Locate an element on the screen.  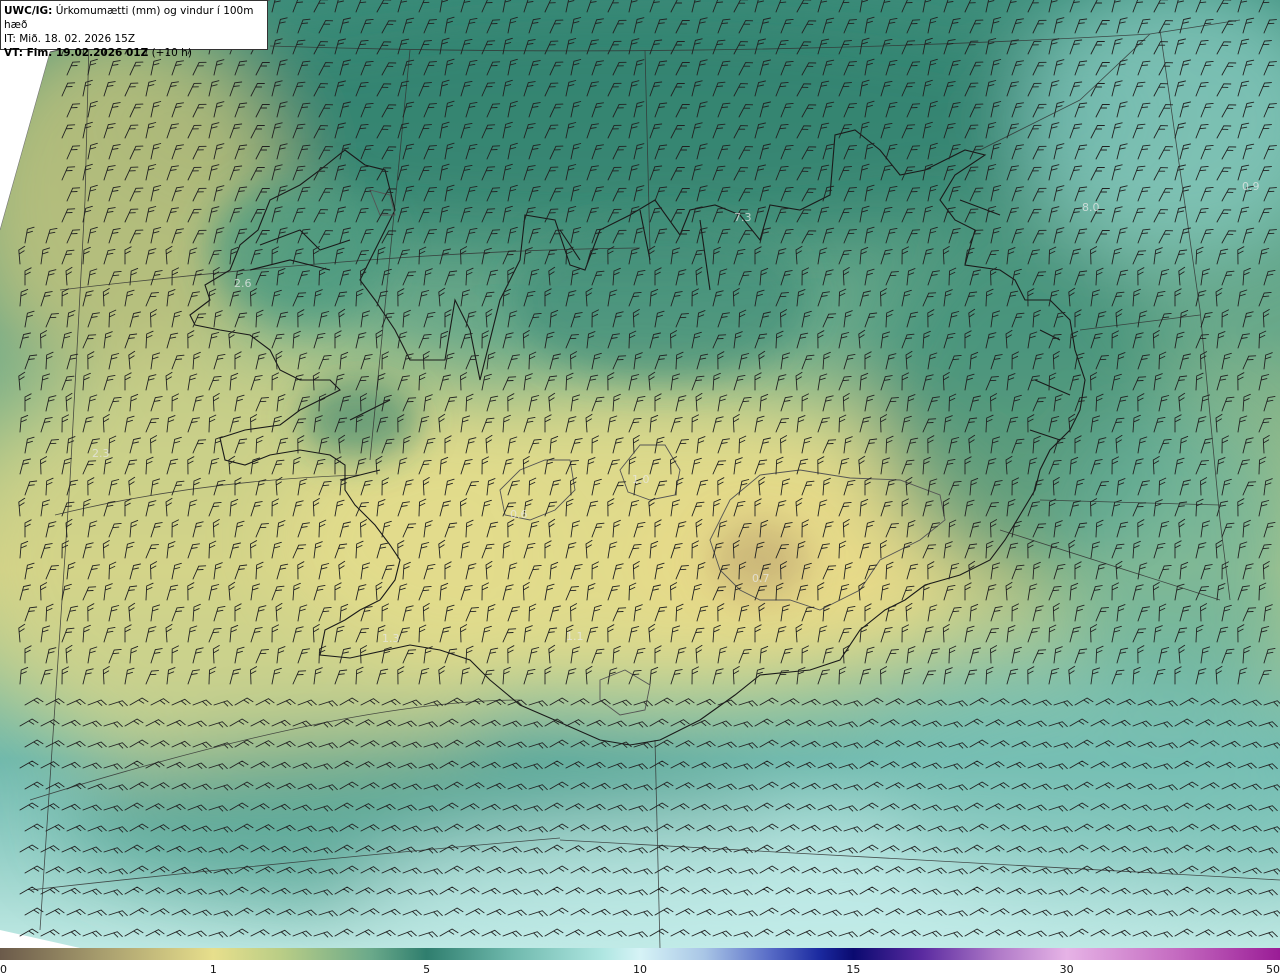
map-value-label: 2.3 is located at coordinates (101, 453).